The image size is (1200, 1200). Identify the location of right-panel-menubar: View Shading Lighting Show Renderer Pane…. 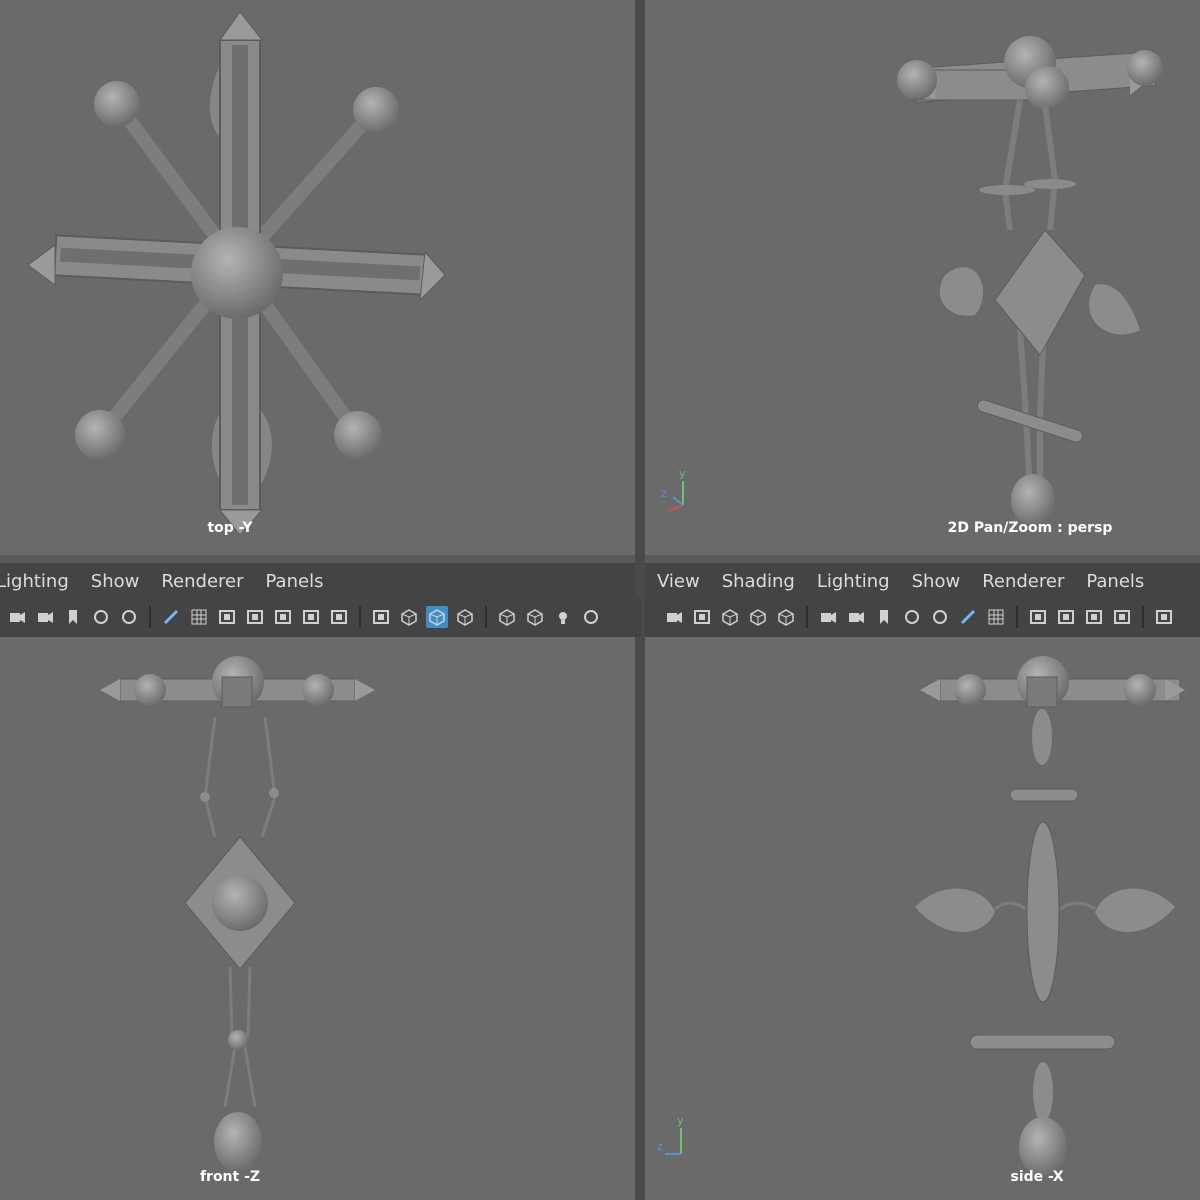
(922, 581).